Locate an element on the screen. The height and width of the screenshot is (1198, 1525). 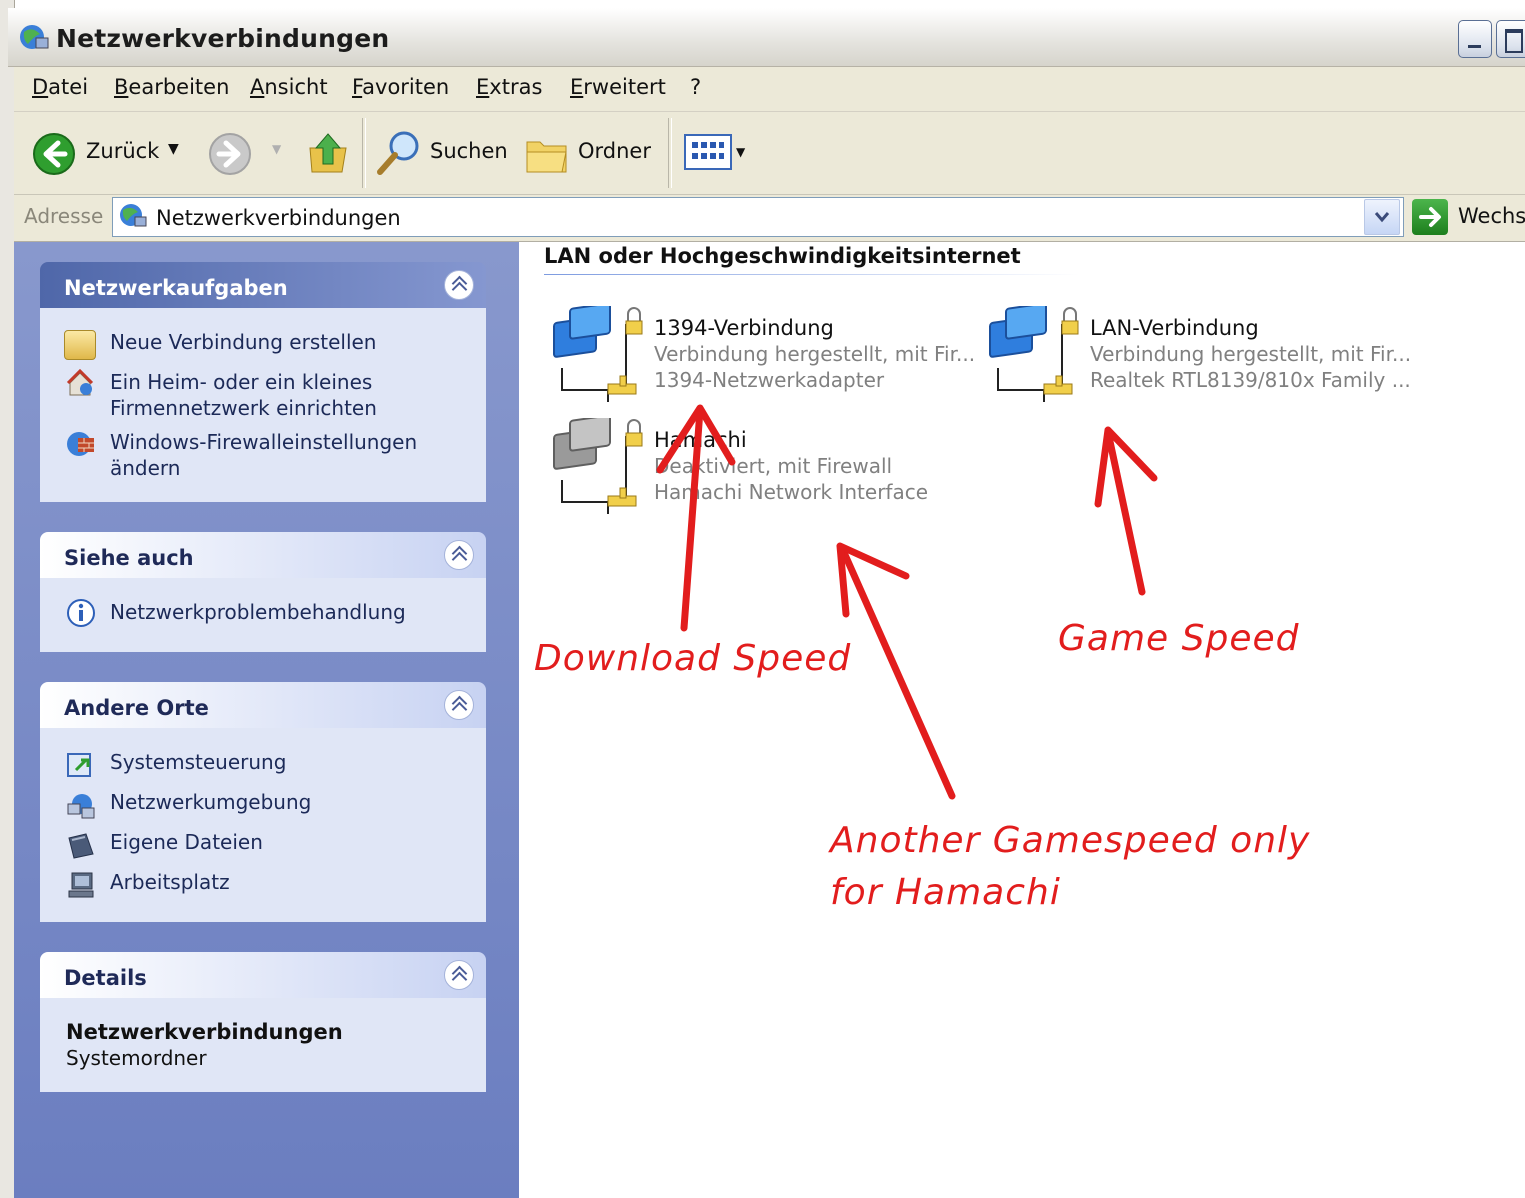
annotation-arrows is located at coordinates (907, 602).